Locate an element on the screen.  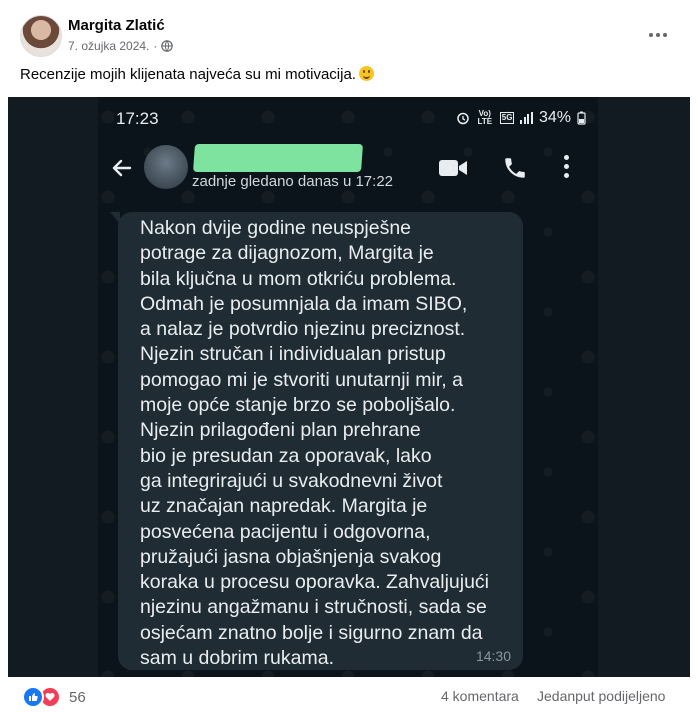
image-border-left is located at coordinates (53, 387).